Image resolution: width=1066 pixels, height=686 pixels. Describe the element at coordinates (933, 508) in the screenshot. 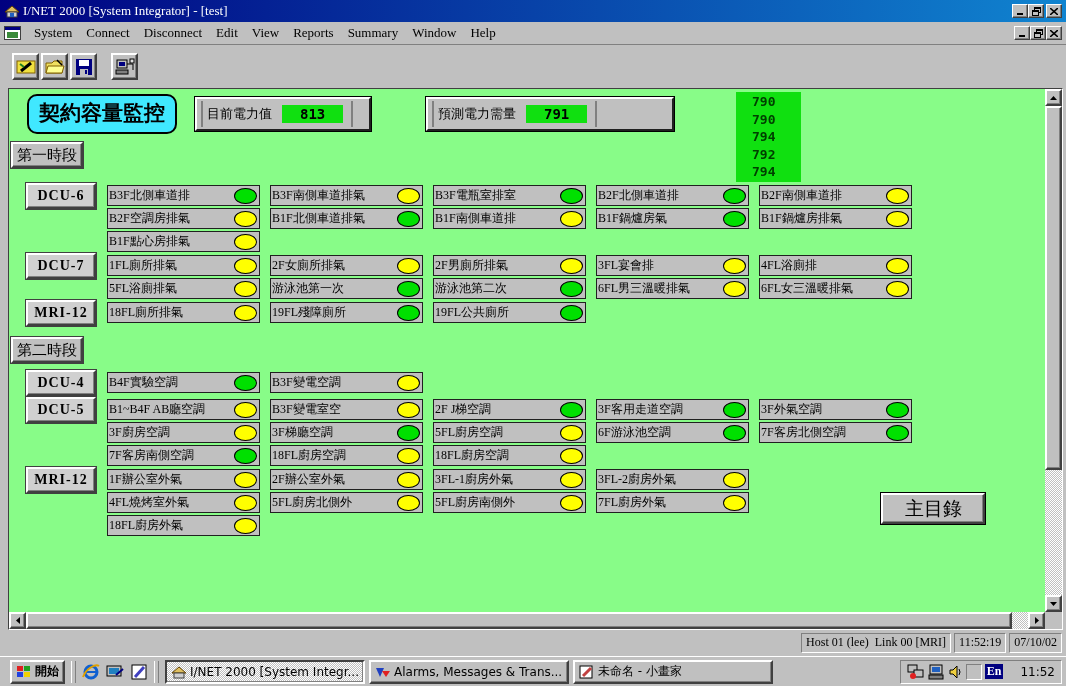

I see `main-menu-button: 主目錄` at that location.